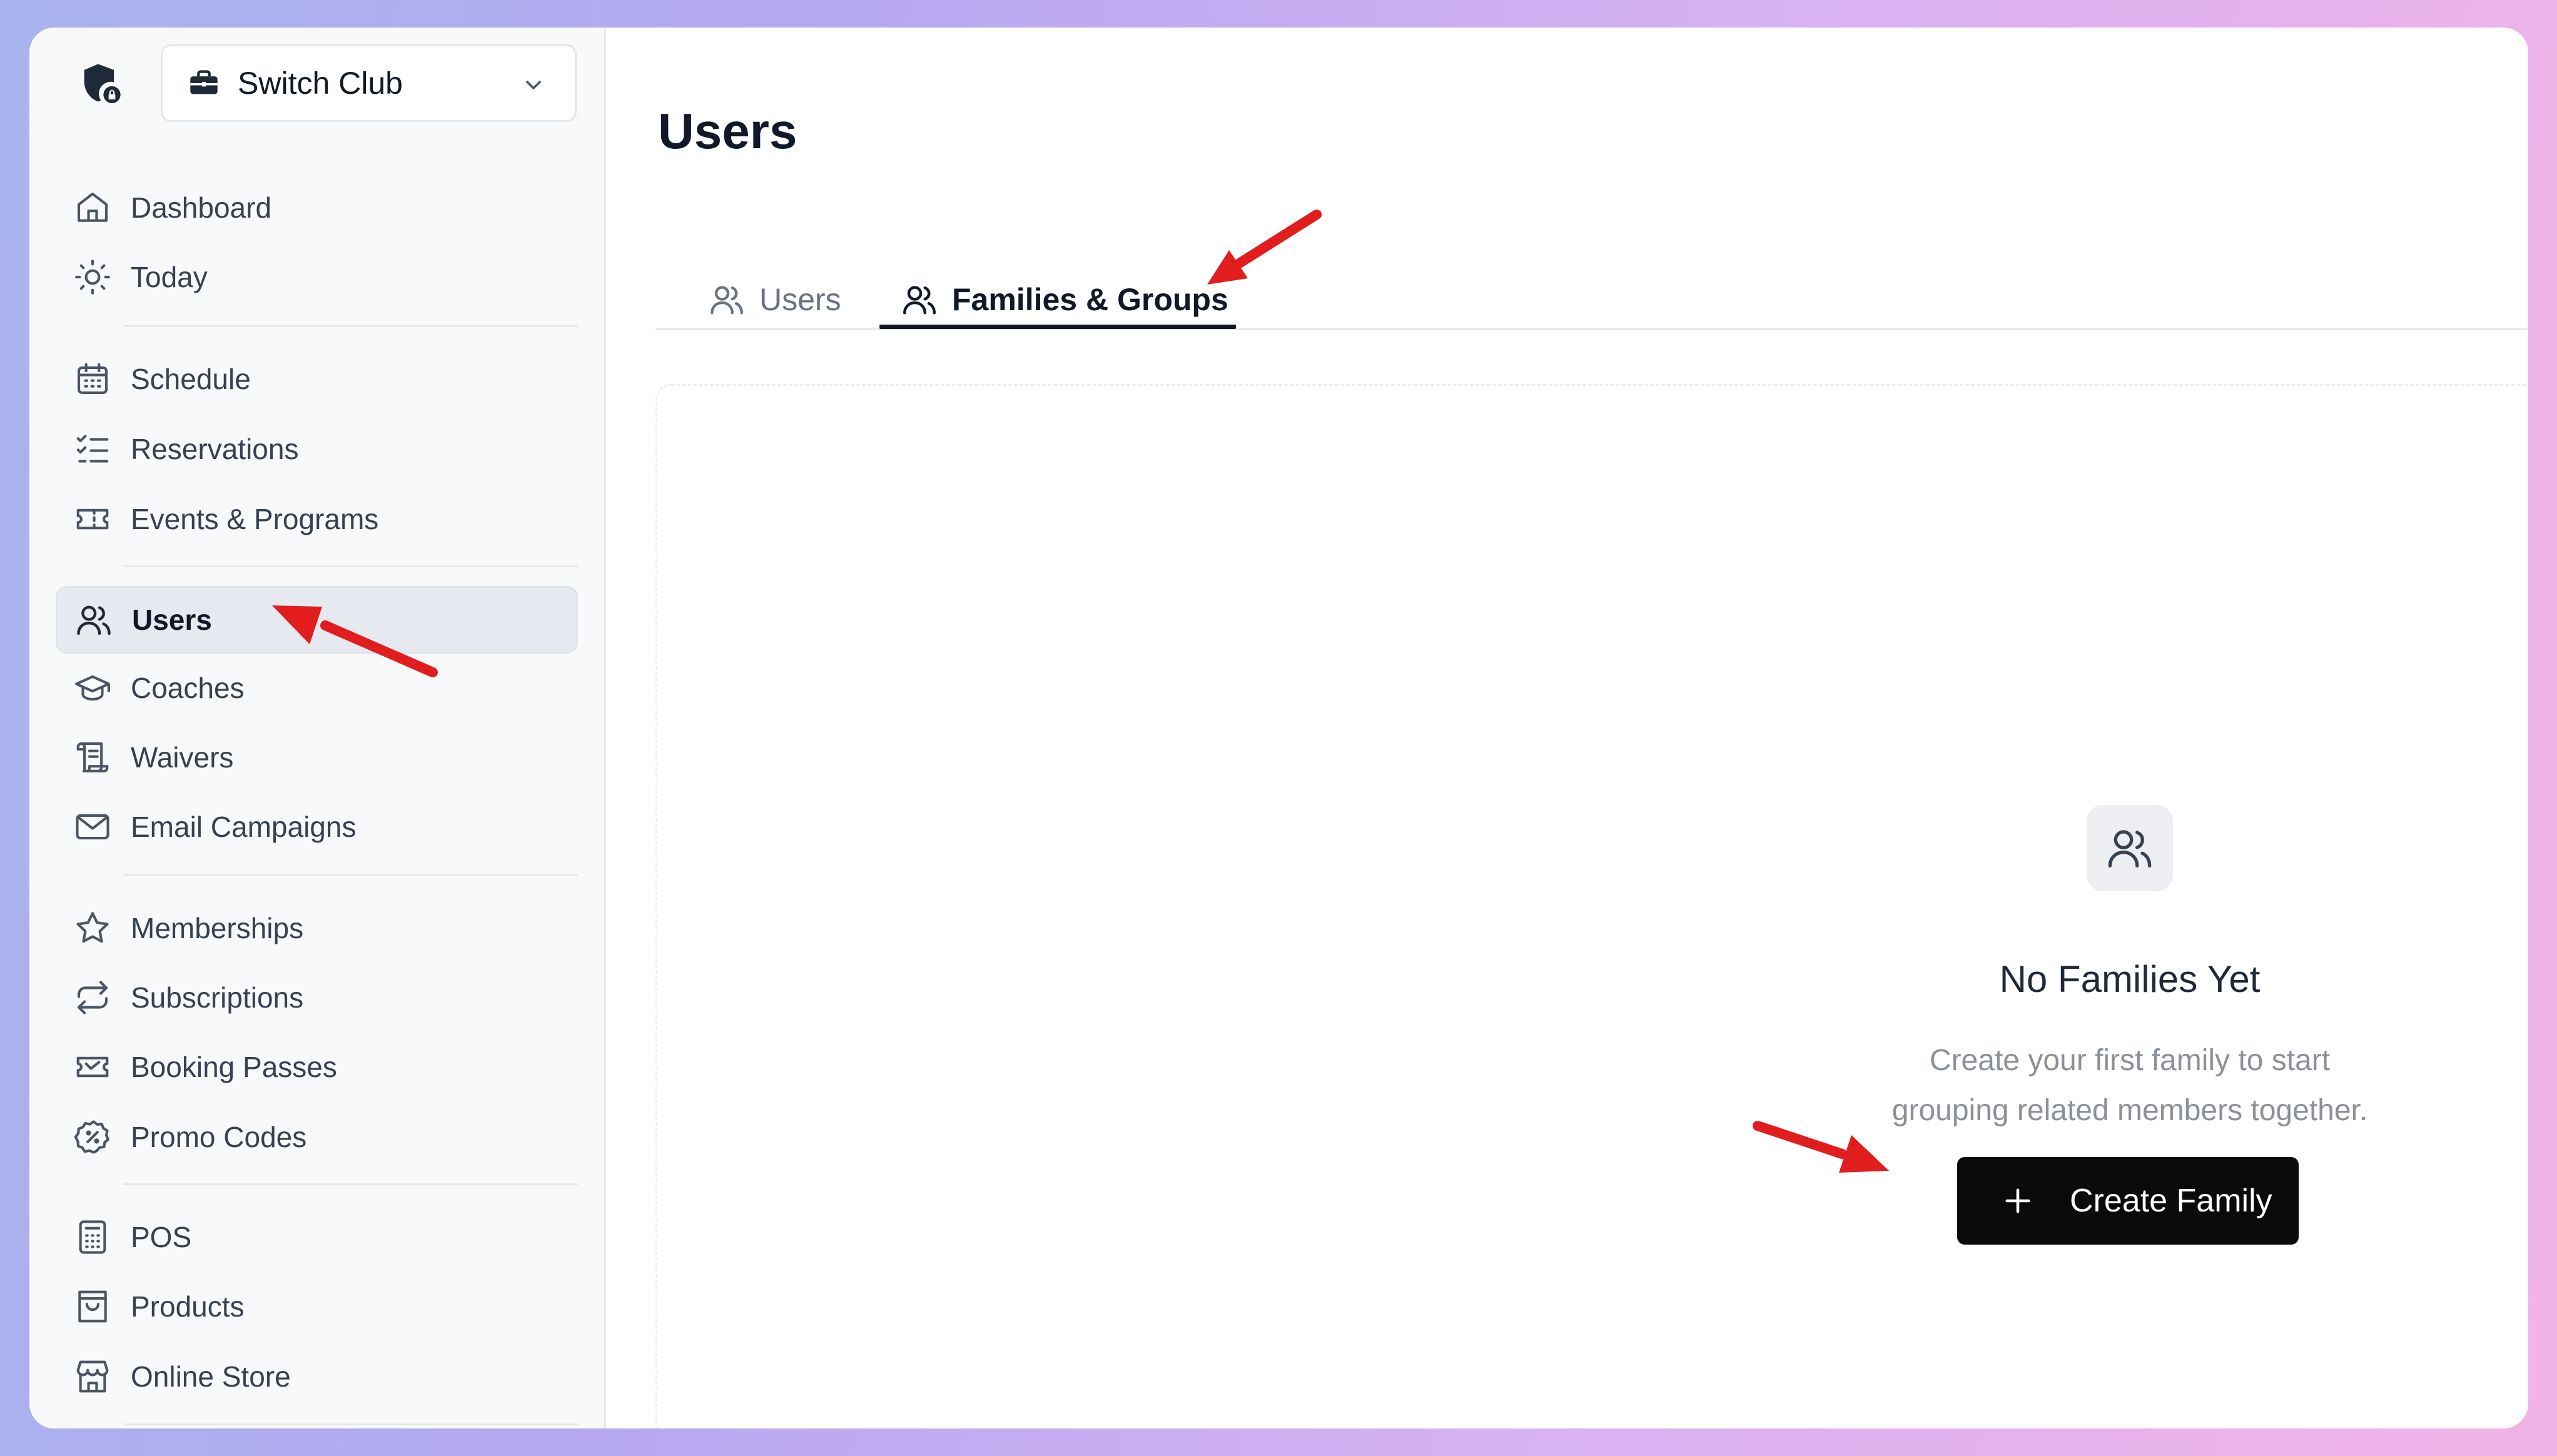 This screenshot has height=1456, width=2557. Describe the element at coordinates (317, 1237) in the screenshot. I see `sidebar-item-pos: POS` at that location.